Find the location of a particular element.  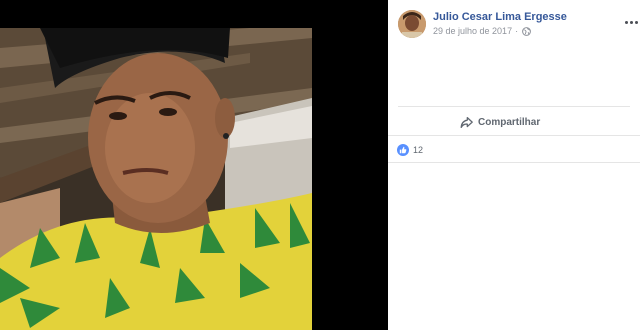

share-label: Compartilhar is located at coordinates (509, 122).